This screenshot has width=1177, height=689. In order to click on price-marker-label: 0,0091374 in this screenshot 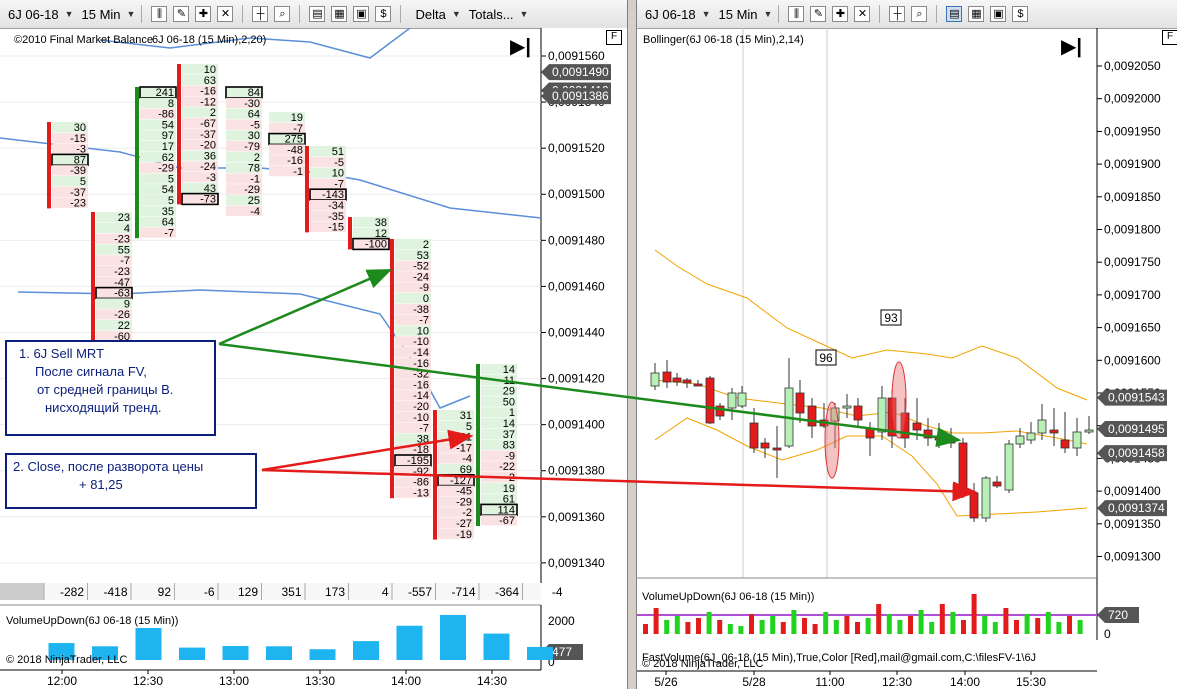, I will do `click(1136, 508)`.